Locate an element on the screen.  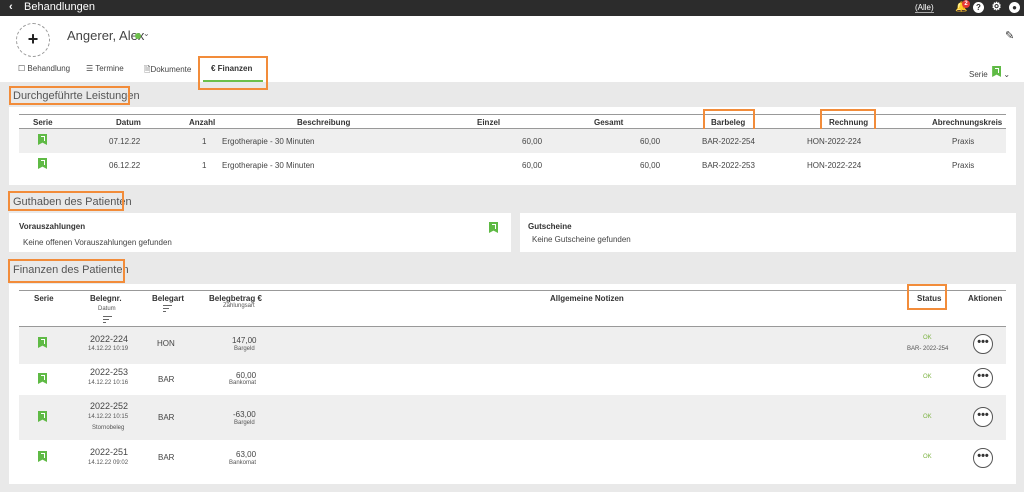
row-betrag: -63,00 is located at coordinates (244, 414).